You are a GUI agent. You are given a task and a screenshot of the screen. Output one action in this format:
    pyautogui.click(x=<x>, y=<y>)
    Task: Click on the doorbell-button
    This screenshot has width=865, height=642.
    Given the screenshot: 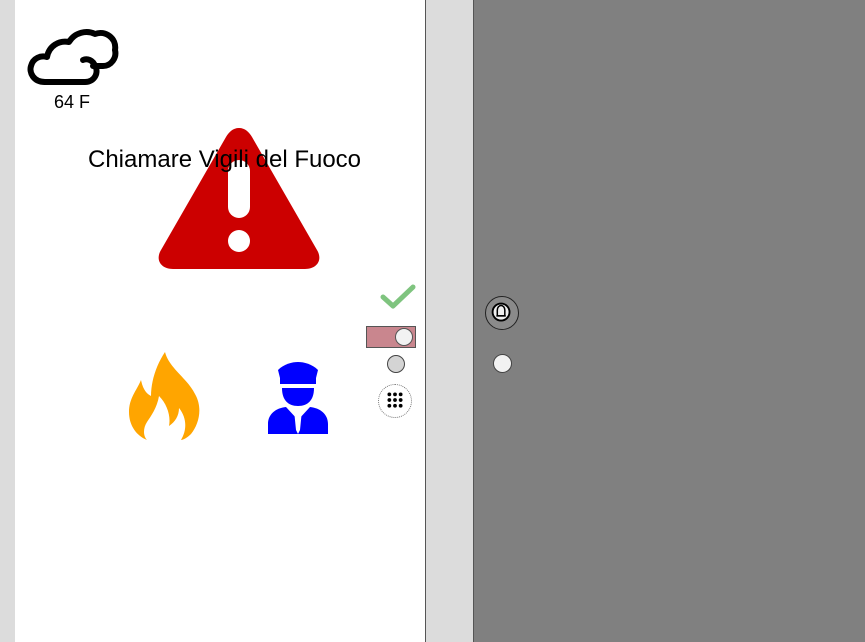 What is the action you would take?
    pyautogui.click(x=502, y=313)
    